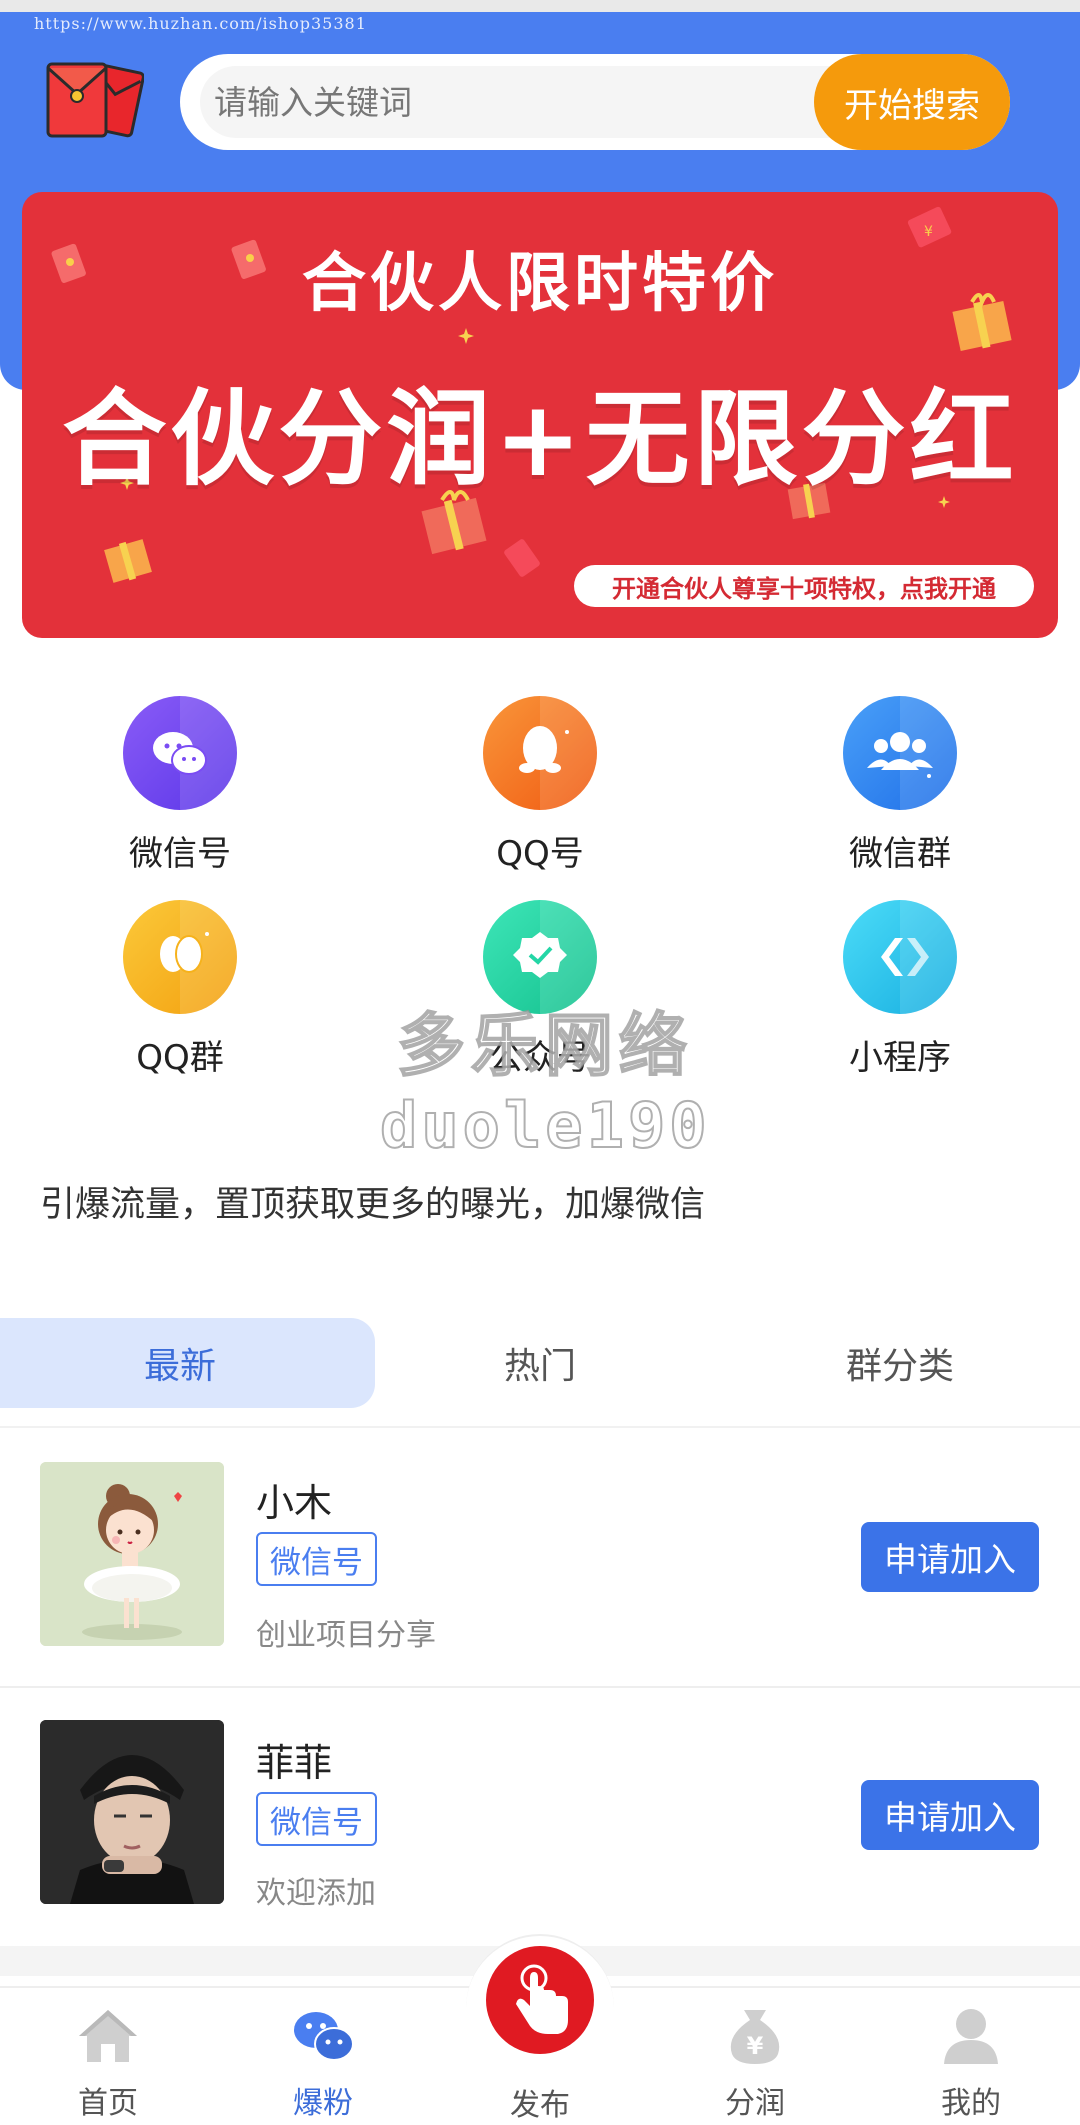  I want to click on category-label: 微信号, so click(180, 854).